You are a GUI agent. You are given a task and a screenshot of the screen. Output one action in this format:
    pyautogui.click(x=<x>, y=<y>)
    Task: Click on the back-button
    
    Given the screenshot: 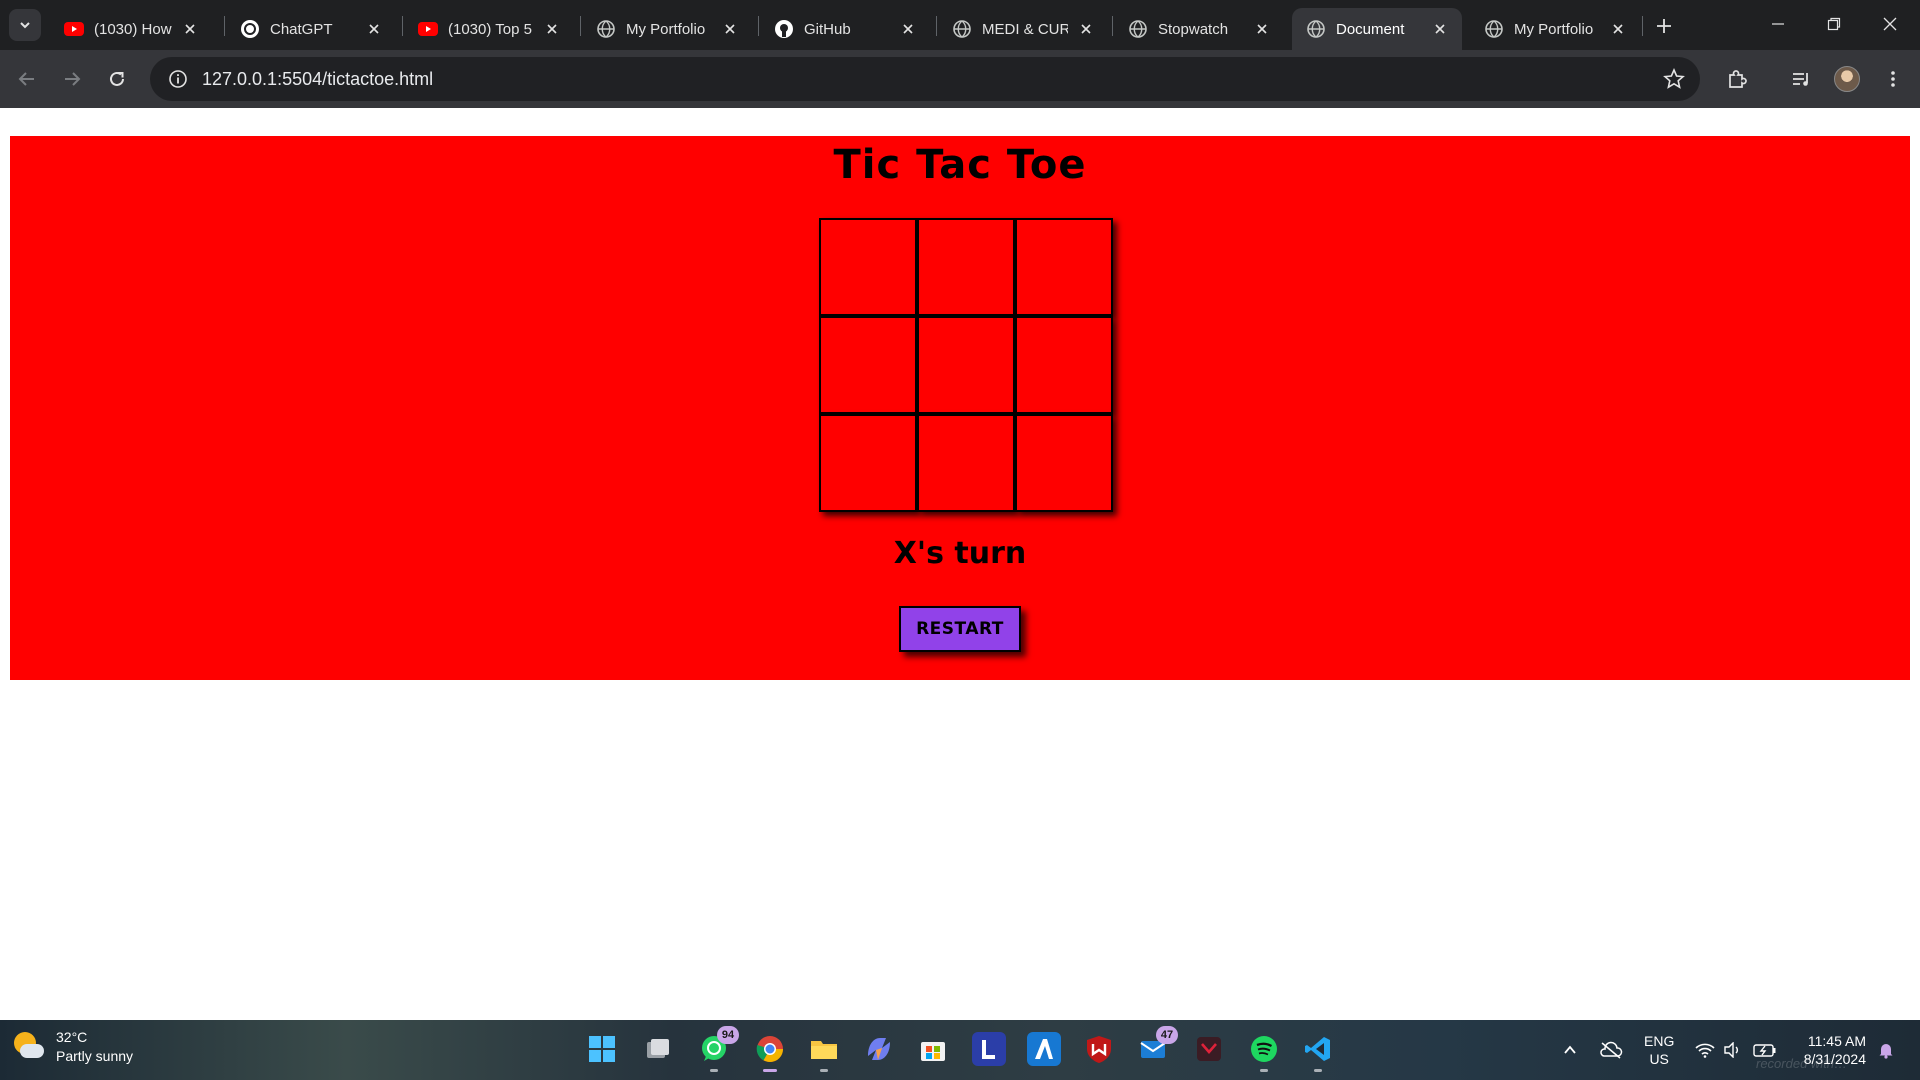 What is the action you would take?
    pyautogui.click(x=27, y=79)
    